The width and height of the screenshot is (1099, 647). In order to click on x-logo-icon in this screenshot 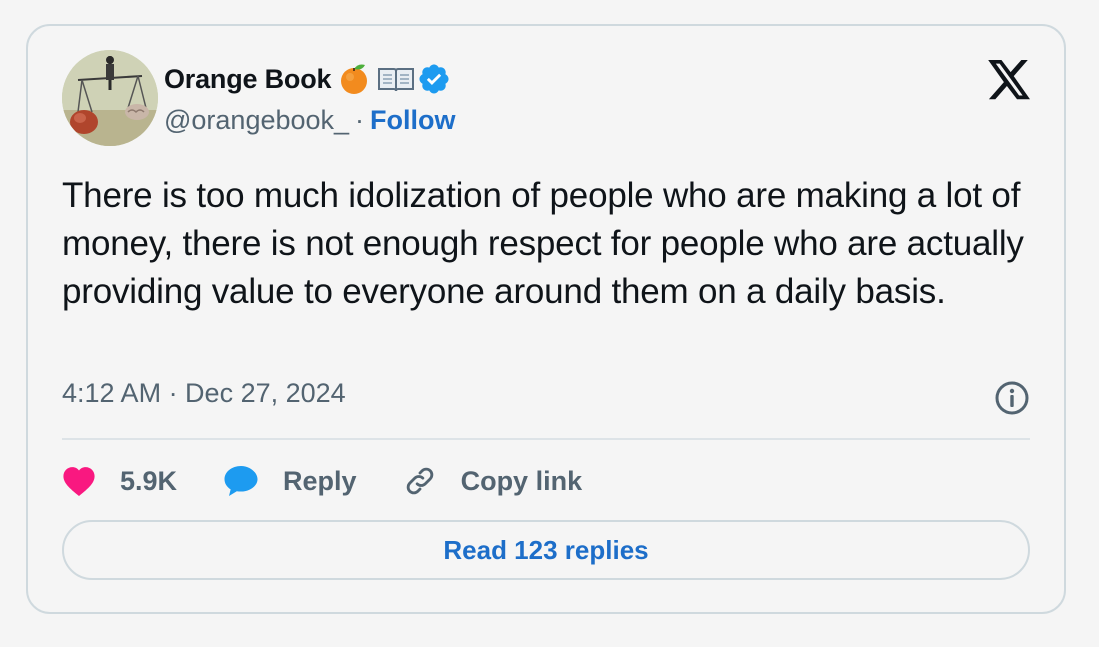, I will do `click(1010, 80)`.